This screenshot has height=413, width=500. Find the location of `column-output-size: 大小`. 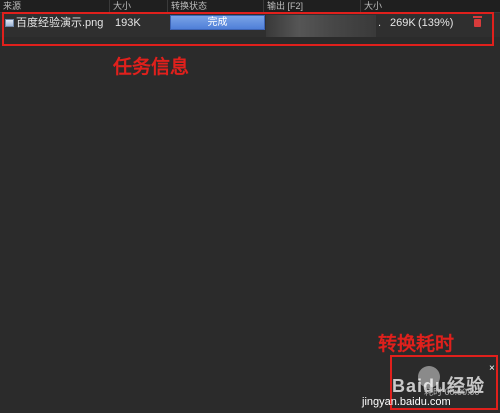

column-output-size: 大小 is located at coordinates (430, 6).